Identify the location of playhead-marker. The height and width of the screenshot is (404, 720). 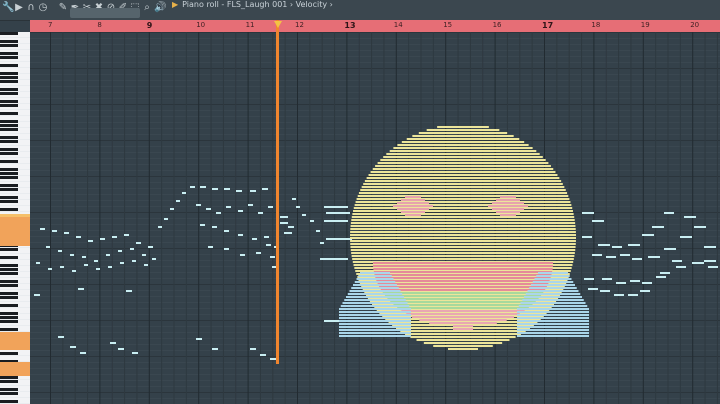
(278, 24).